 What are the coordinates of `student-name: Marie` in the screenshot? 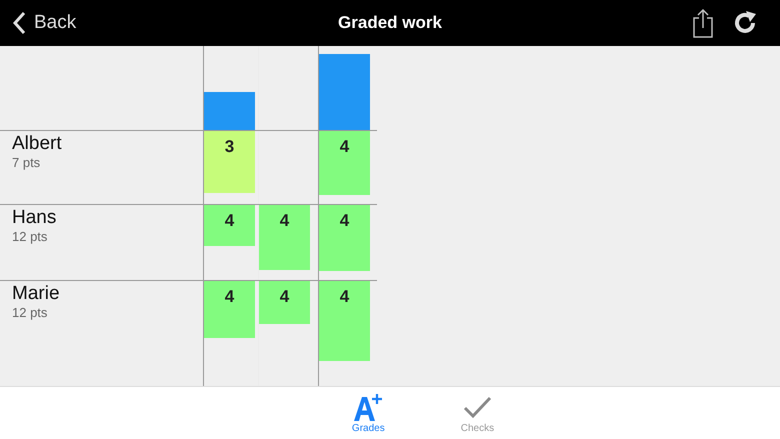 It's located at (36, 294).